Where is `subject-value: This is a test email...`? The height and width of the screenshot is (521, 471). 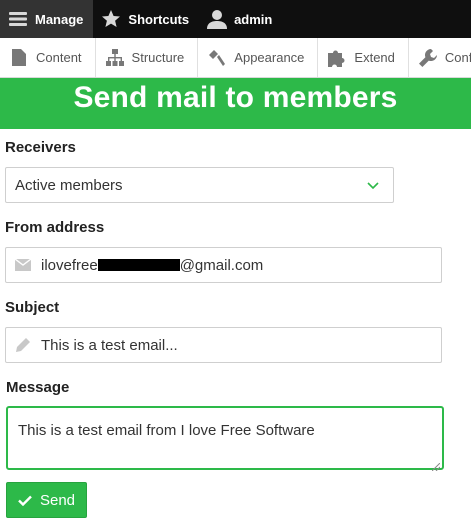 subject-value: This is a test email... is located at coordinates (109, 345).